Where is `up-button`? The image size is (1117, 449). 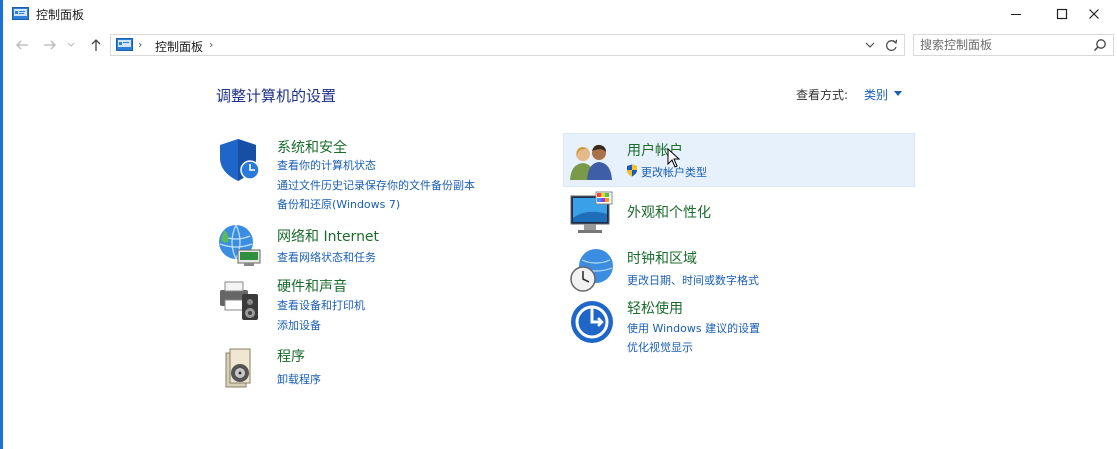 up-button is located at coordinates (96, 45).